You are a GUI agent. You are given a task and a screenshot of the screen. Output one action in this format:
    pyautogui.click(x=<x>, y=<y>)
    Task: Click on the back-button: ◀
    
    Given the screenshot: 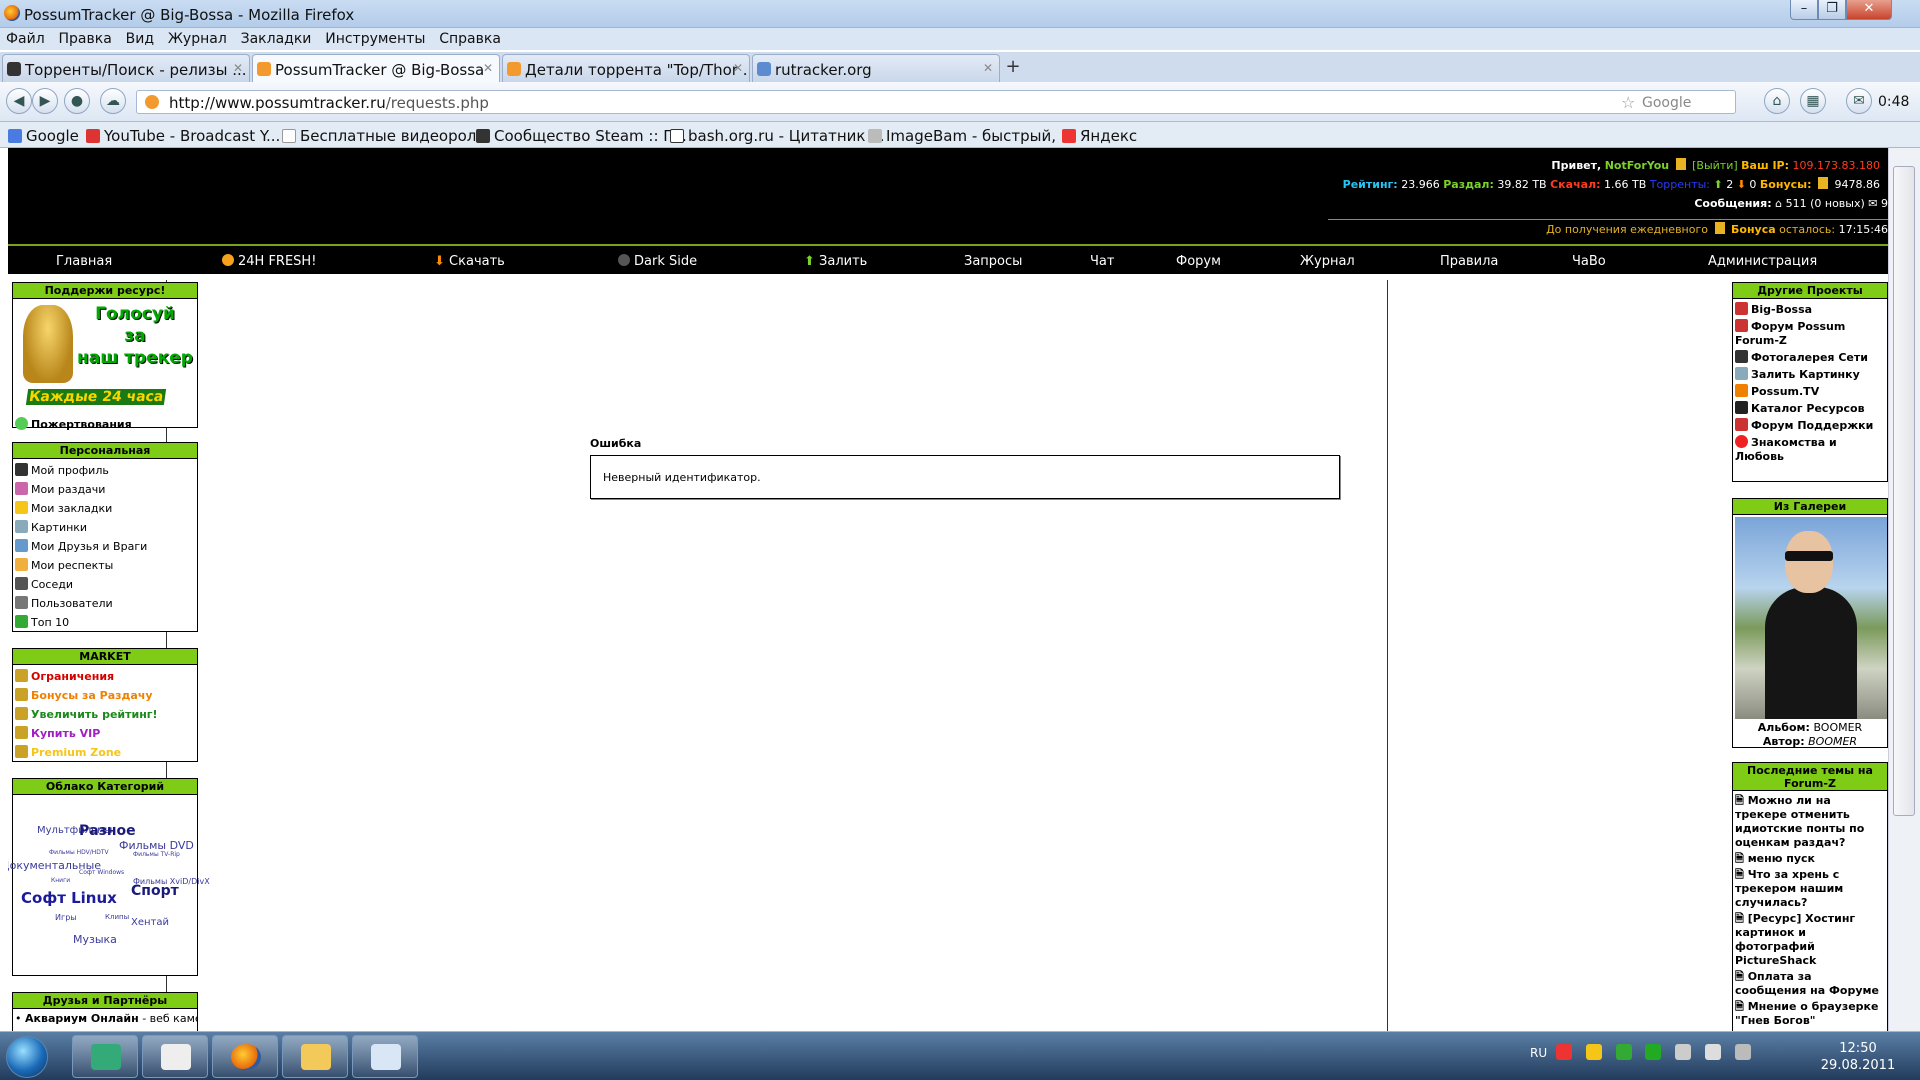 What is the action you would take?
    pyautogui.click(x=19, y=101)
    